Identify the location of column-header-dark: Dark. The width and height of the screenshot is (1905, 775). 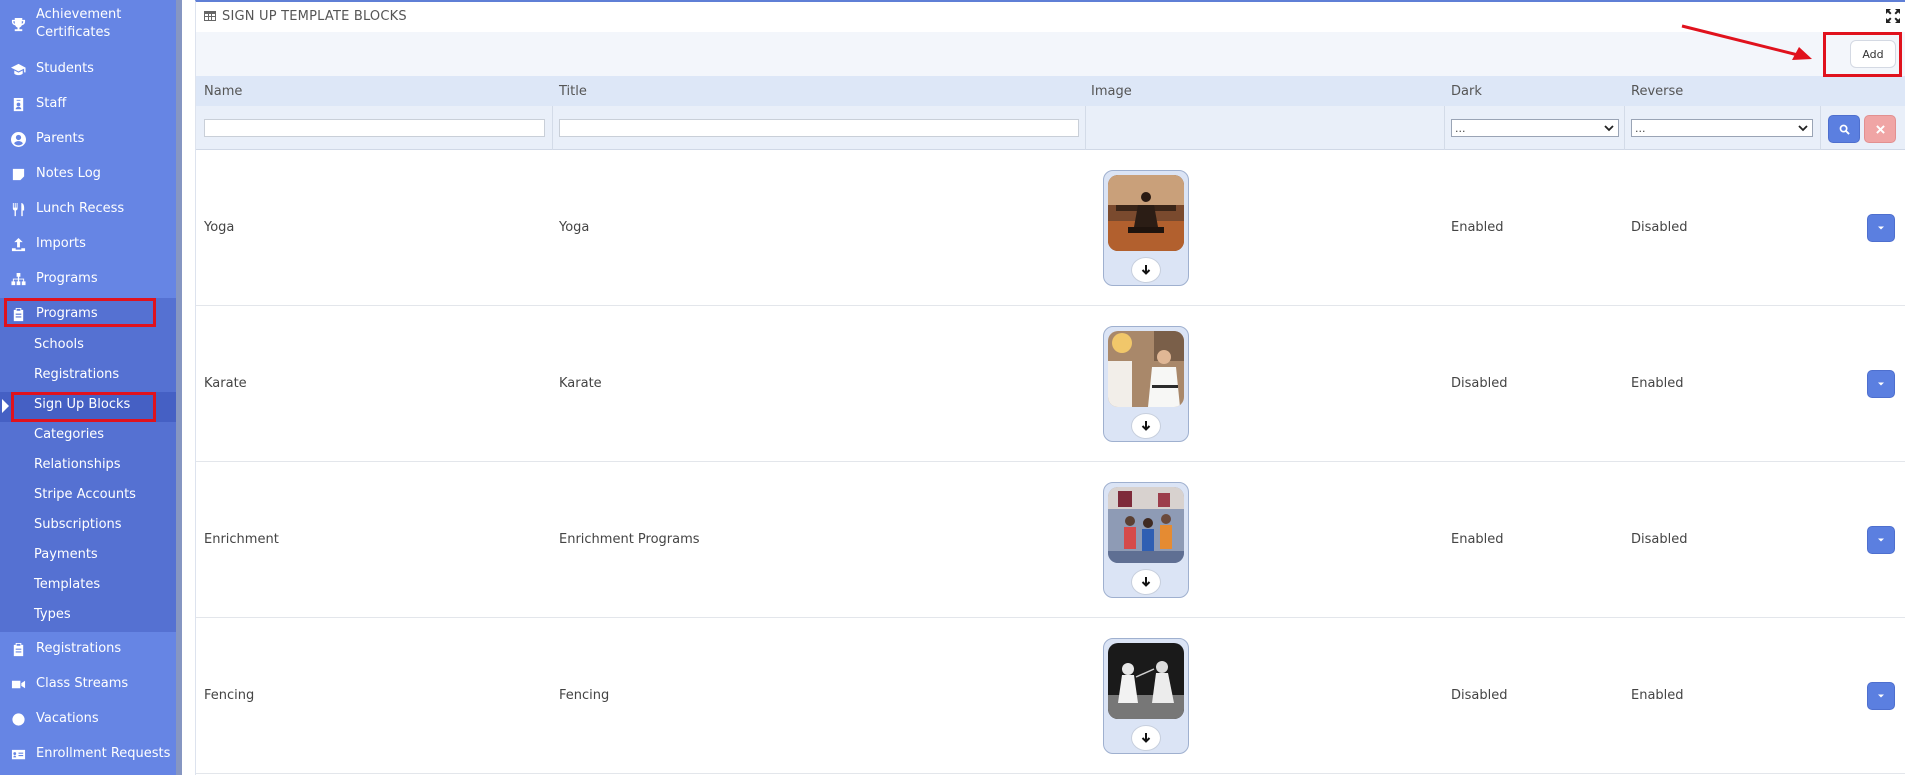
(1466, 91).